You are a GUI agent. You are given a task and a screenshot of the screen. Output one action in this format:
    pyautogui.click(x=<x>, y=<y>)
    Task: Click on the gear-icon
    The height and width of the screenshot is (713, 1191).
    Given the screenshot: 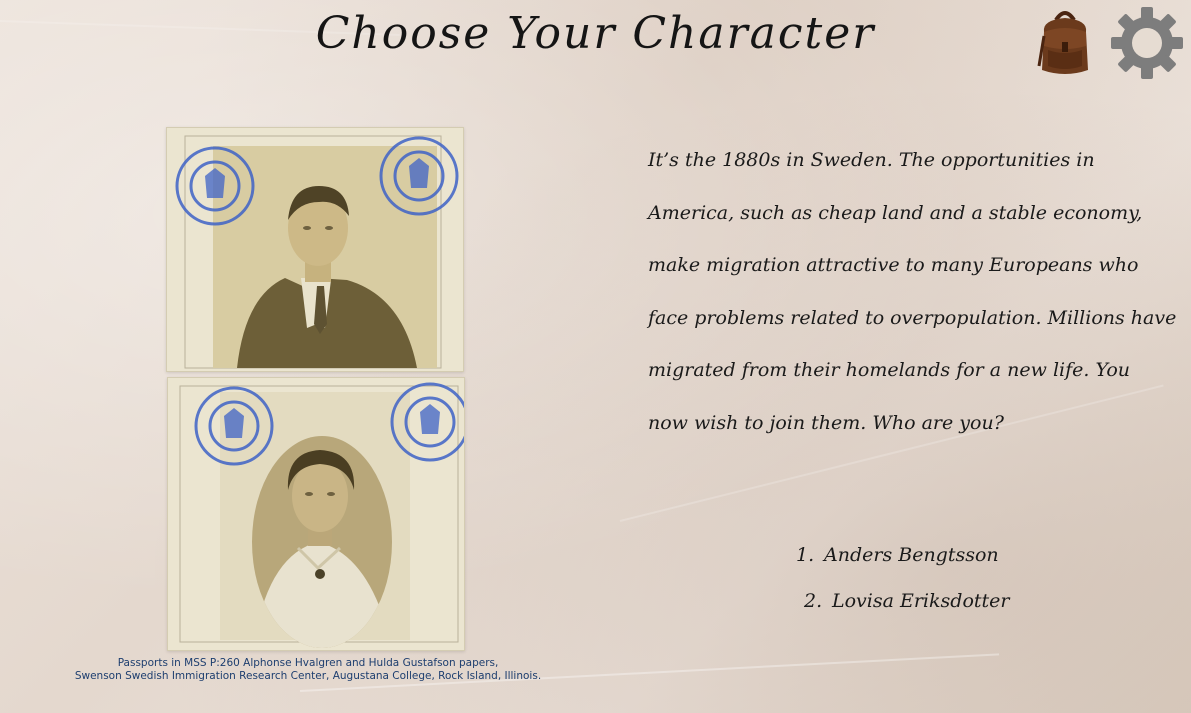 What is the action you would take?
    pyautogui.click(x=1147, y=43)
    